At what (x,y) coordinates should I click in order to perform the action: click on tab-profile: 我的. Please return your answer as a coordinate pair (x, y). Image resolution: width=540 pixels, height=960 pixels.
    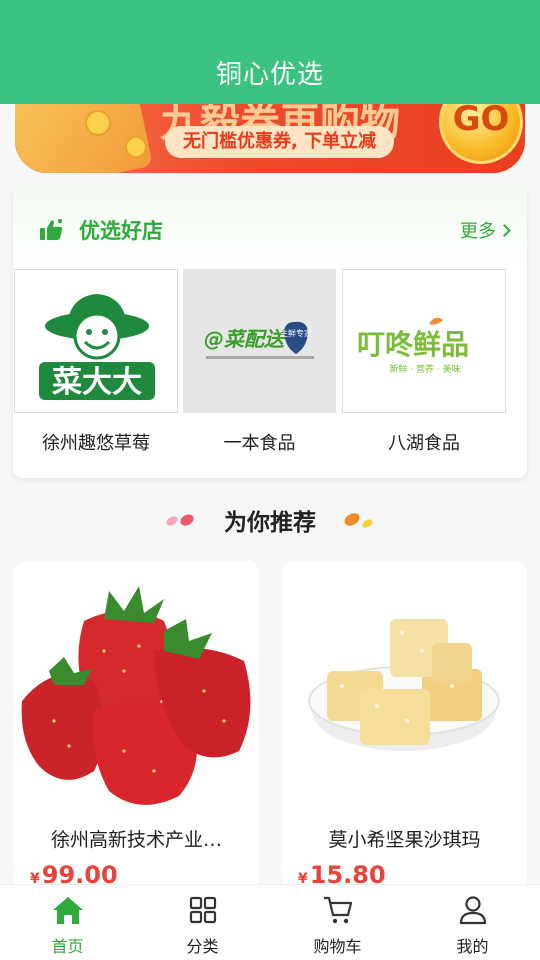
    Looking at the image, I should click on (472, 922).